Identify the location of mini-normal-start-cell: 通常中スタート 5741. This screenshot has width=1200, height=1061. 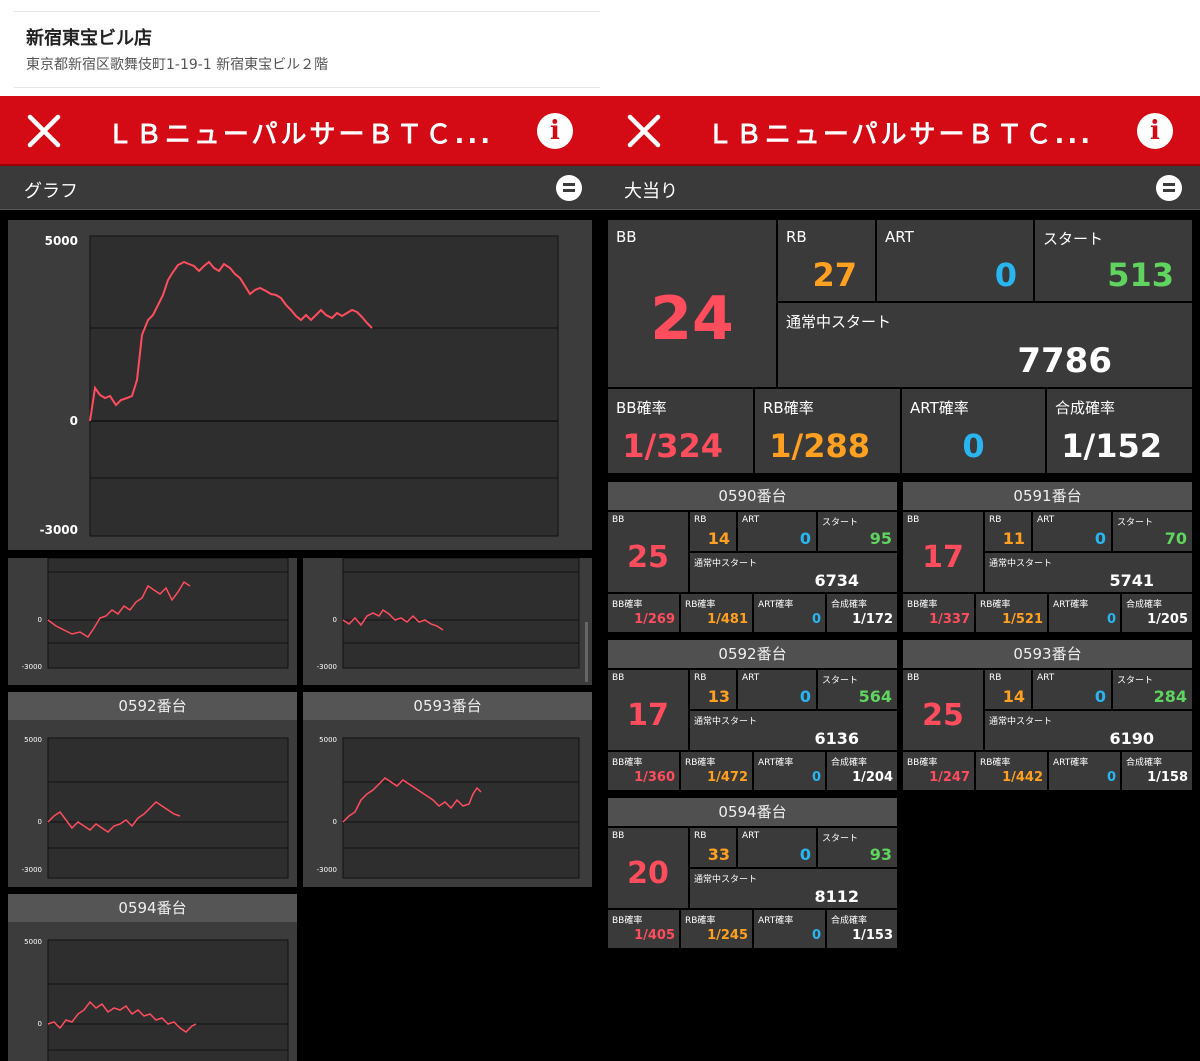
(1088, 572).